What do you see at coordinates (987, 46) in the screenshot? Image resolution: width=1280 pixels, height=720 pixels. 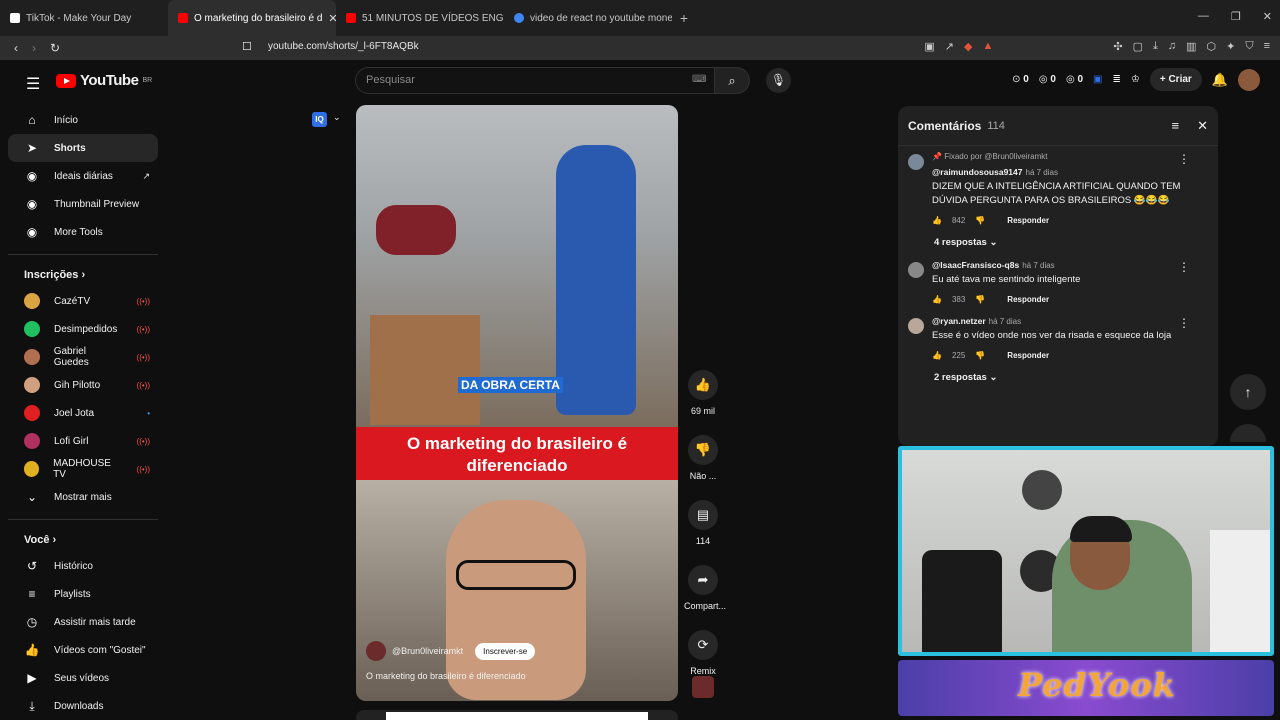 I see `alert-icon: ▲` at bounding box center [987, 46].